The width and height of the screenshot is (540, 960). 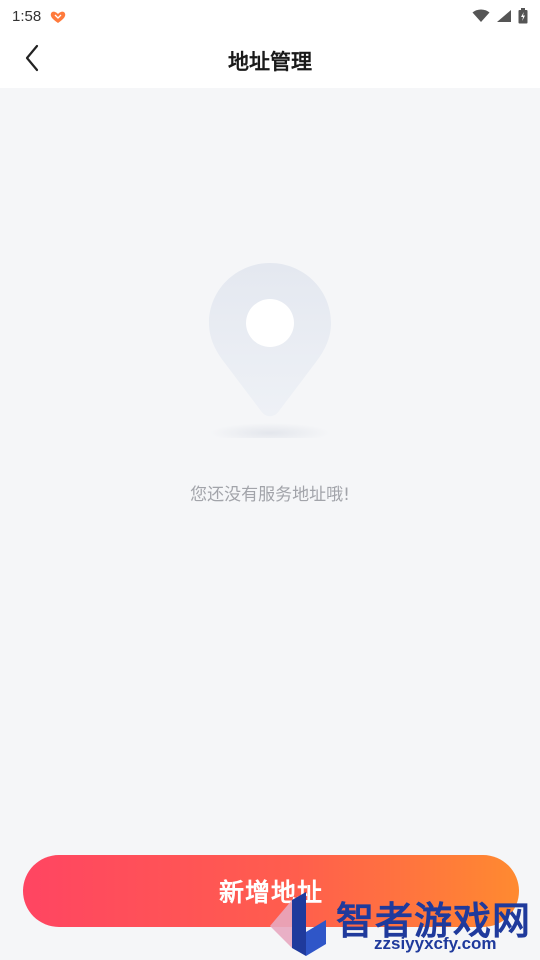 I want to click on status-bar: 1:58, so click(x=270, y=16).